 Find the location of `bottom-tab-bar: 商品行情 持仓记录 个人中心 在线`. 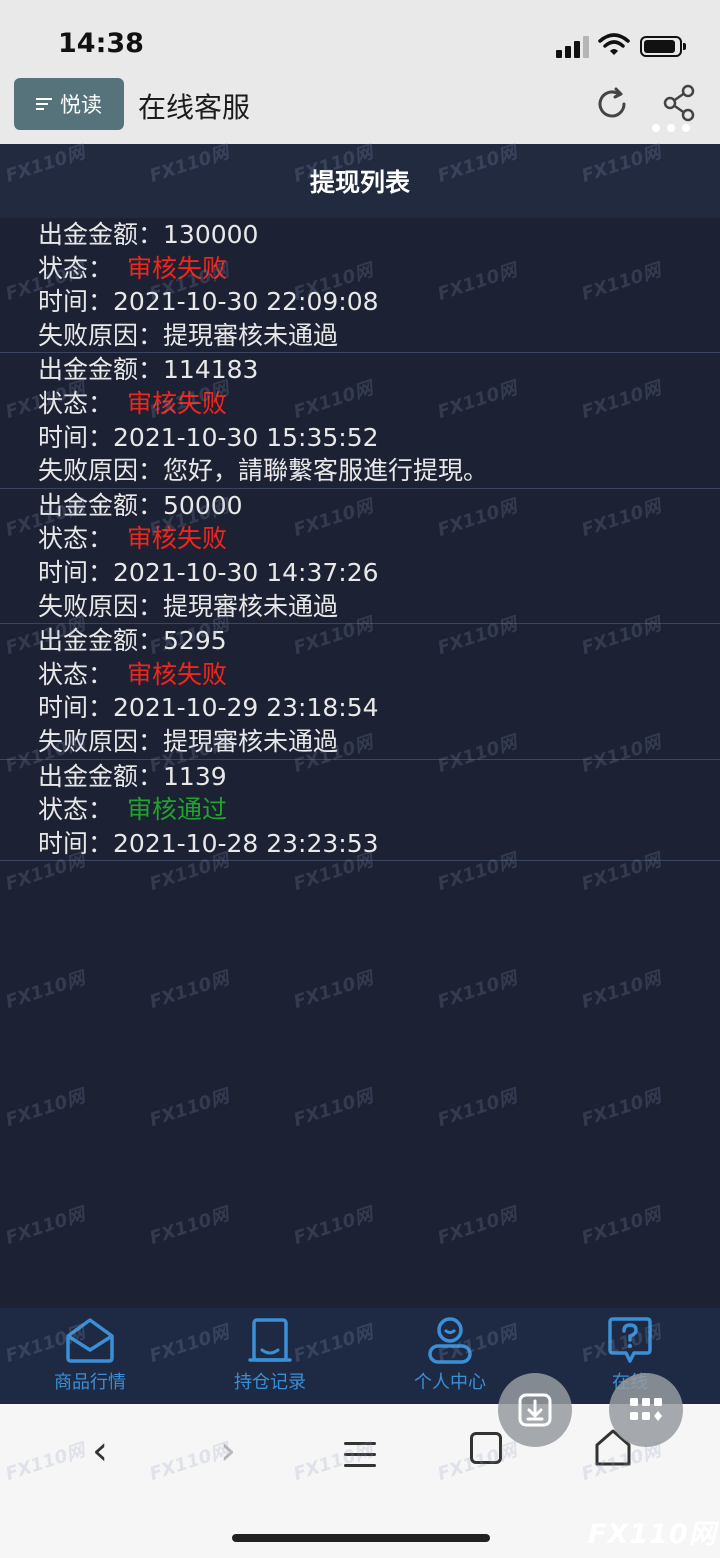

bottom-tab-bar: 商品行情 持仓记录 个人中心 在线 is located at coordinates (360, 1356).